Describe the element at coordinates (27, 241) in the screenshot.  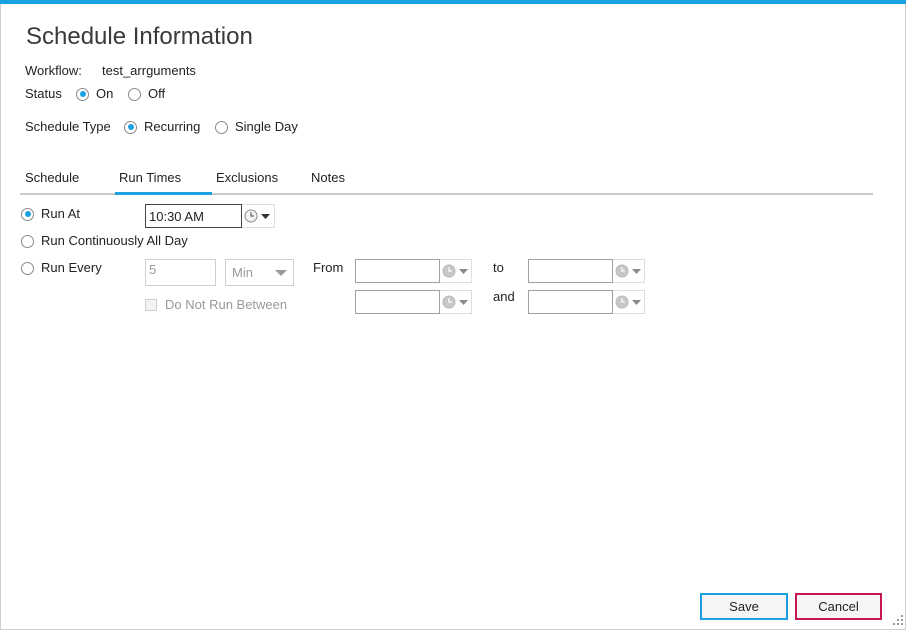
I see `run-continuously-radio` at that location.